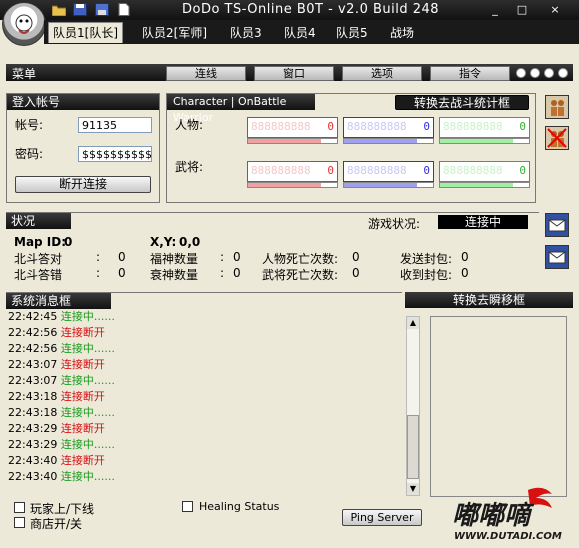 This screenshot has width=579, height=548. I want to click on account-field: 91135, so click(115, 125).